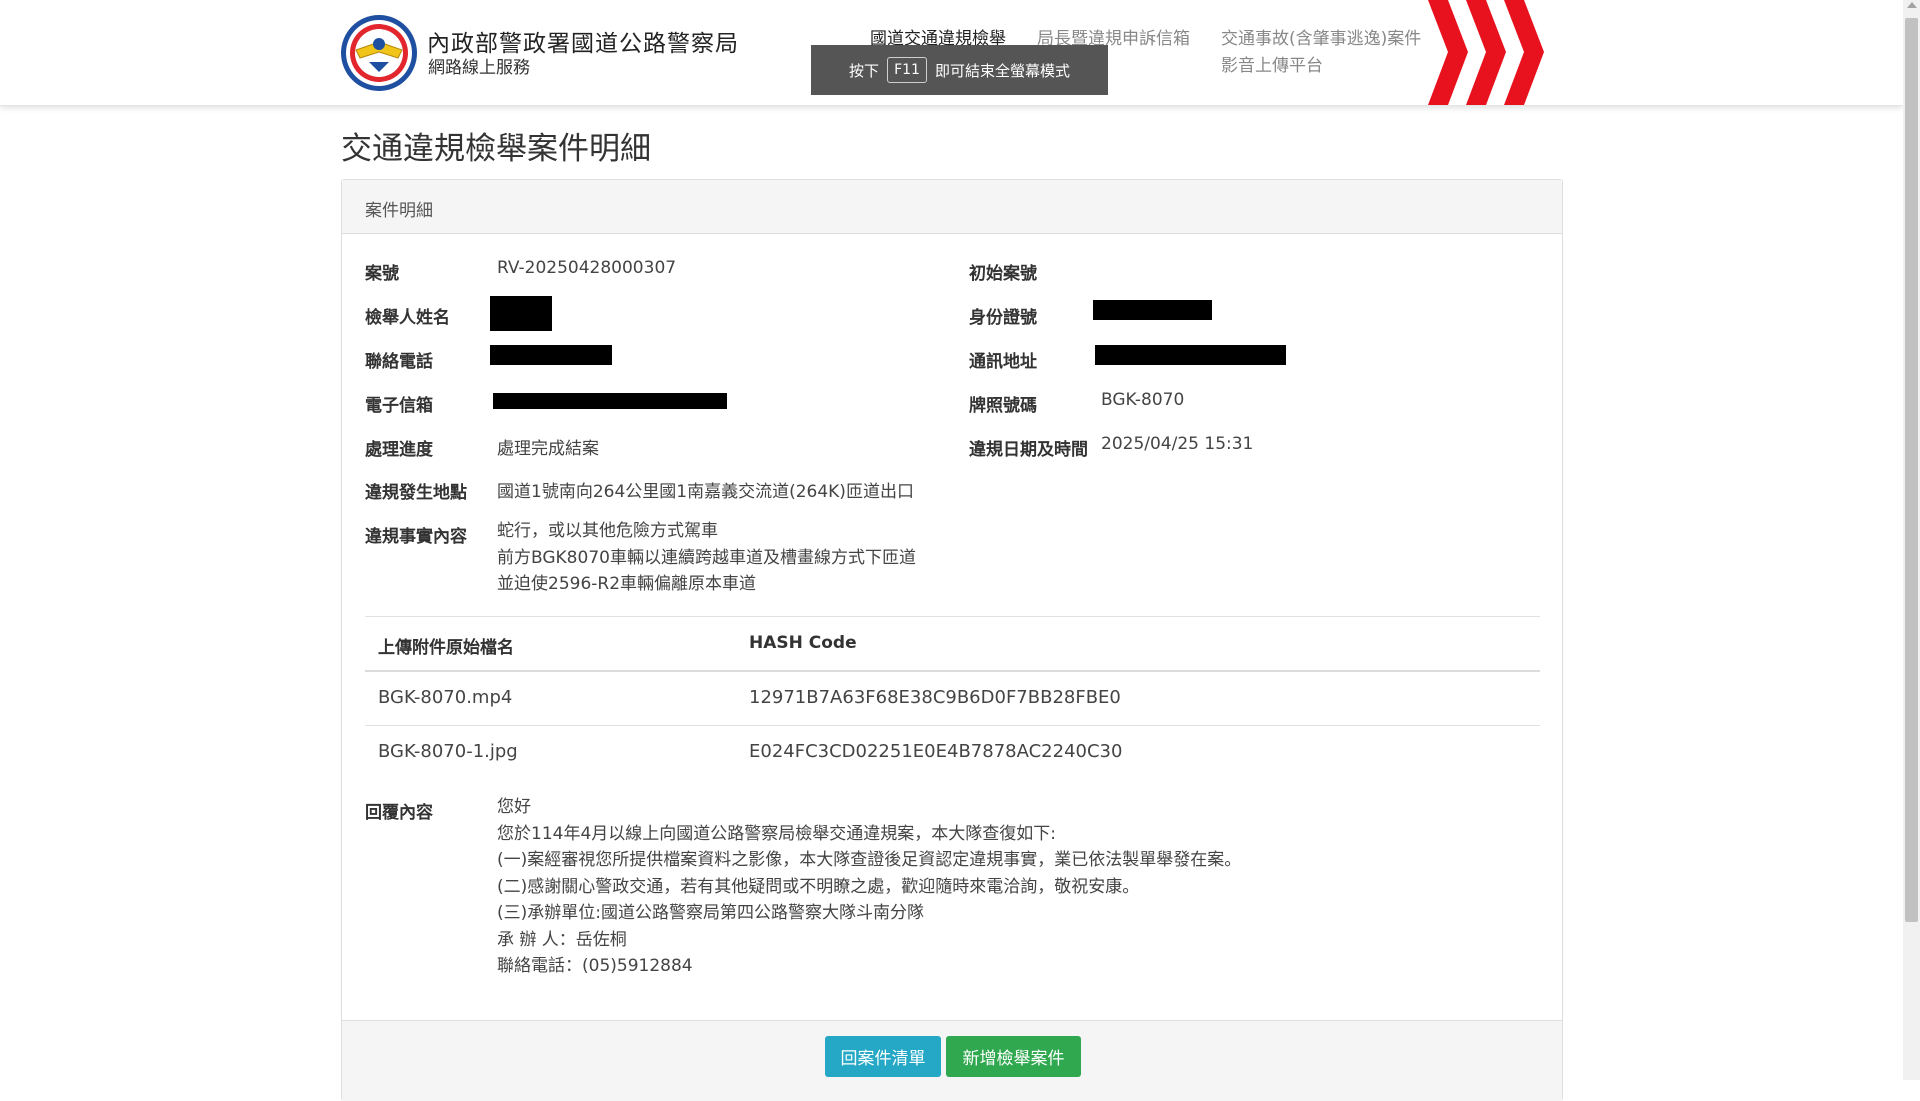 The width and height of the screenshot is (1920, 1101). Describe the element at coordinates (514, 807) in the screenshot. I see `reply-line: 您好` at that location.